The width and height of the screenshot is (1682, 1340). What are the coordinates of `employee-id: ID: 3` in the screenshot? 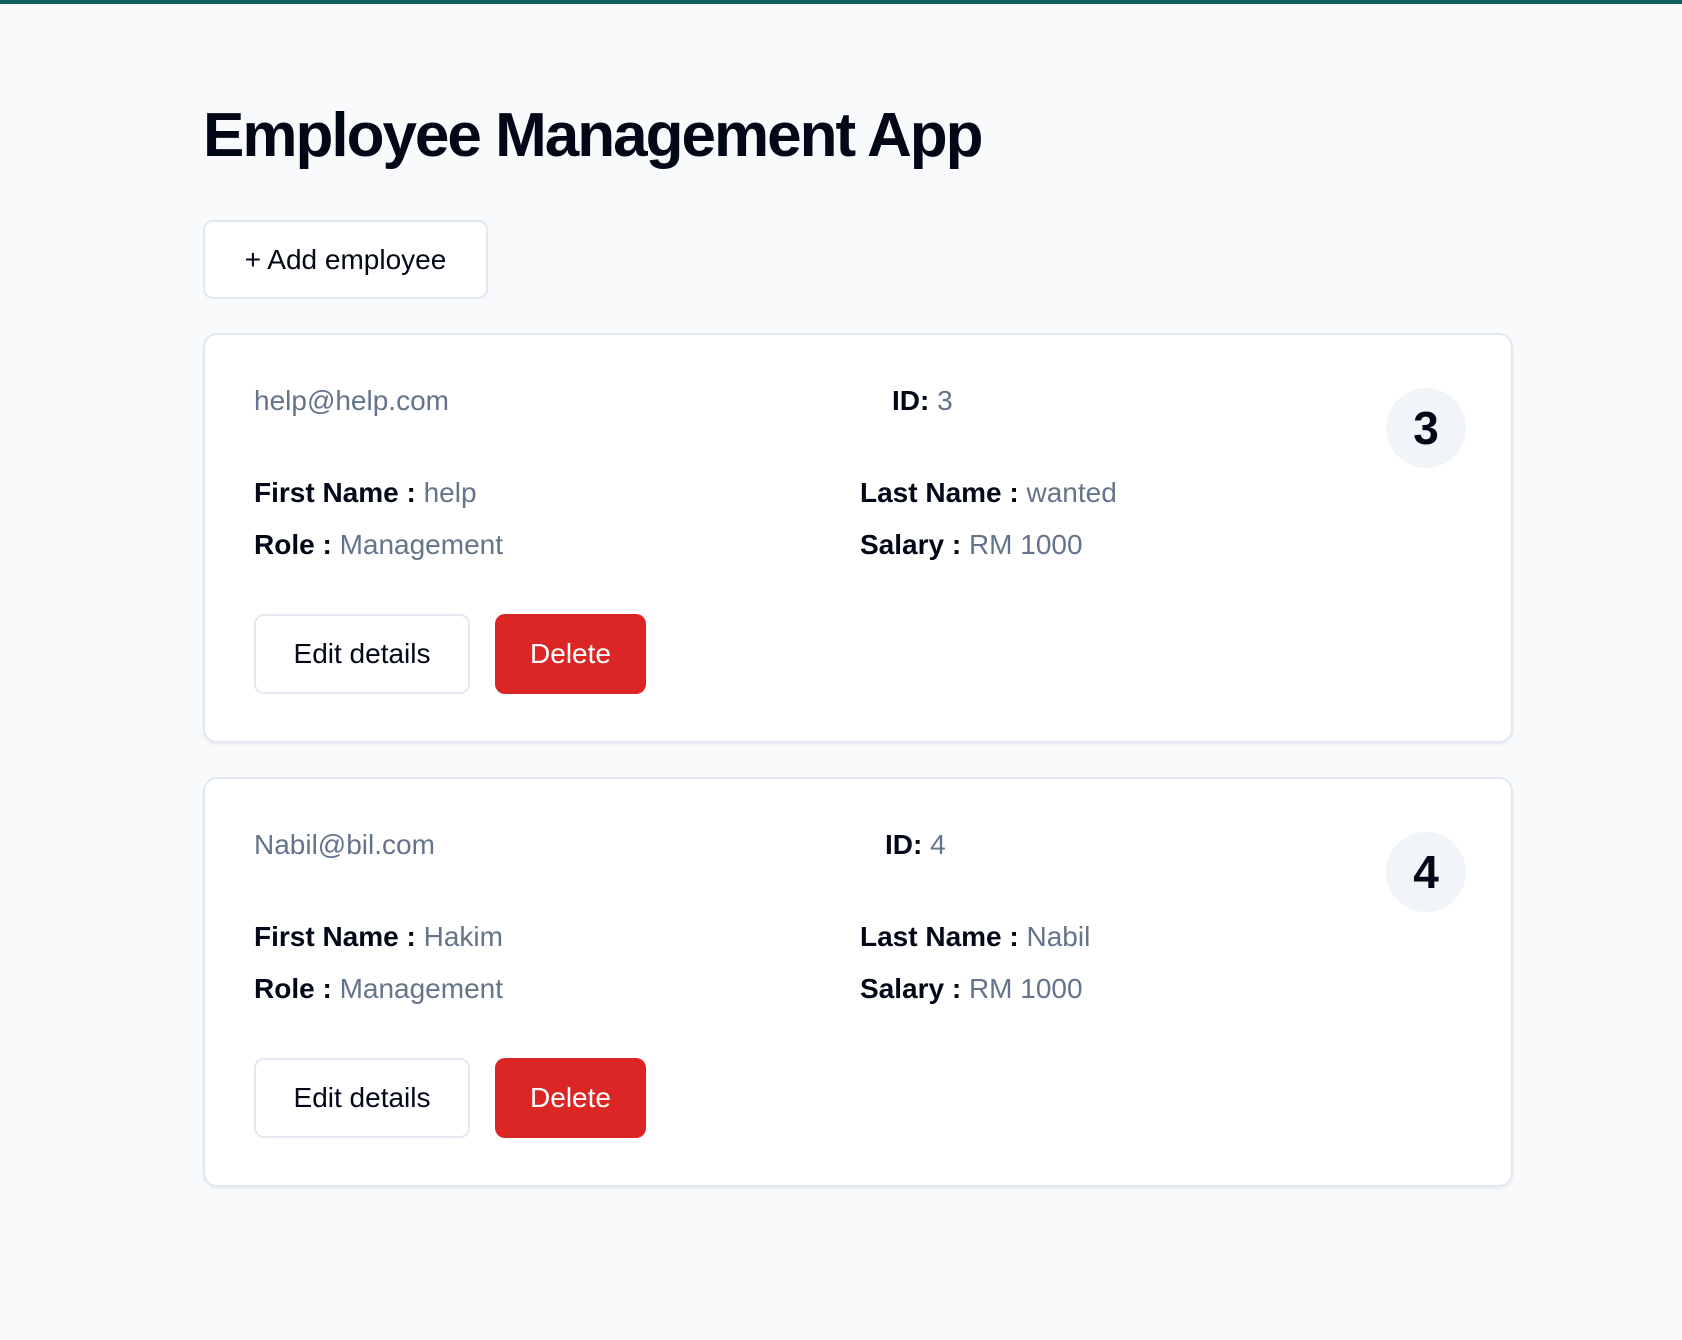 It's located at (922, 401).